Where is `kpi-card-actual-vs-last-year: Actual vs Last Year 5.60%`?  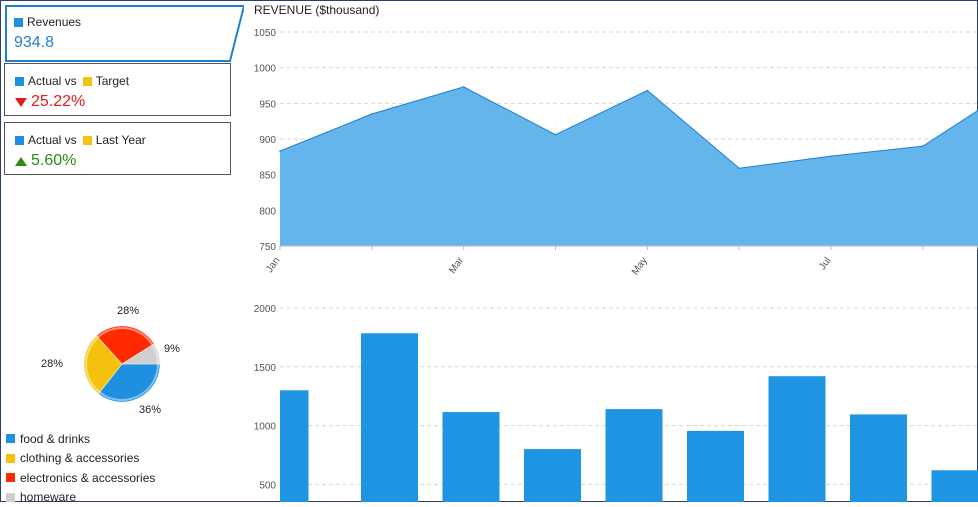
kpi-card-actual-vs-last-year: Actual vs Last Year 5.60% is located at coordinates (117, 148).